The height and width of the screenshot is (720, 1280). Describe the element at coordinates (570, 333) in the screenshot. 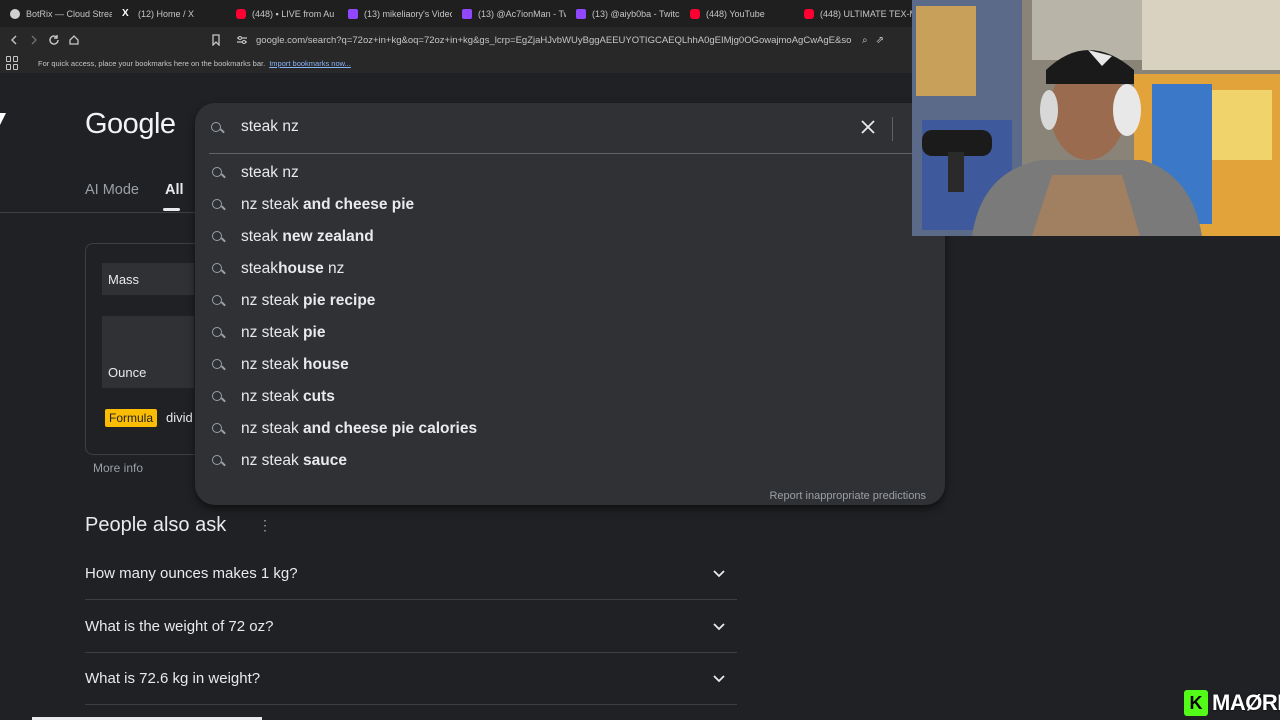

I see `suggestion-item: nz steak pie` at that location.